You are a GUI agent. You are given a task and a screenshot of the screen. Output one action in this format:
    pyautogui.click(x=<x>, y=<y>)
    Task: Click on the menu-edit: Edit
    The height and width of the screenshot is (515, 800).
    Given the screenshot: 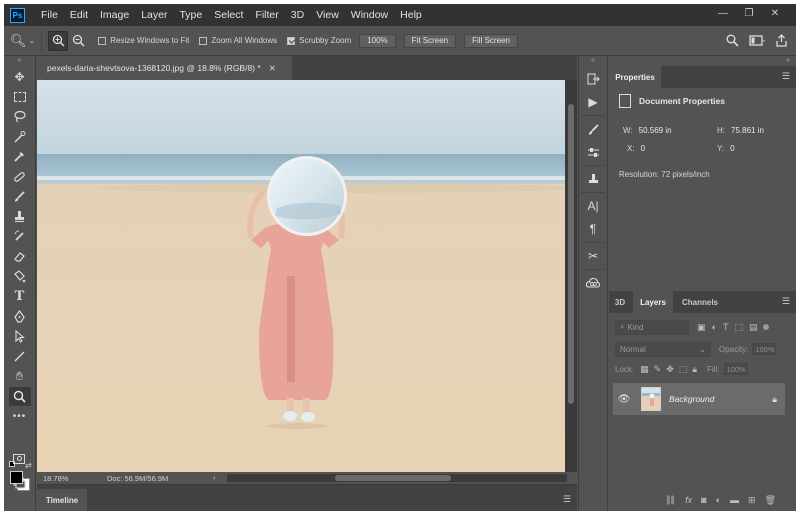 What is the action you would take?
    pyautogui.click(x=79, y=15)
    